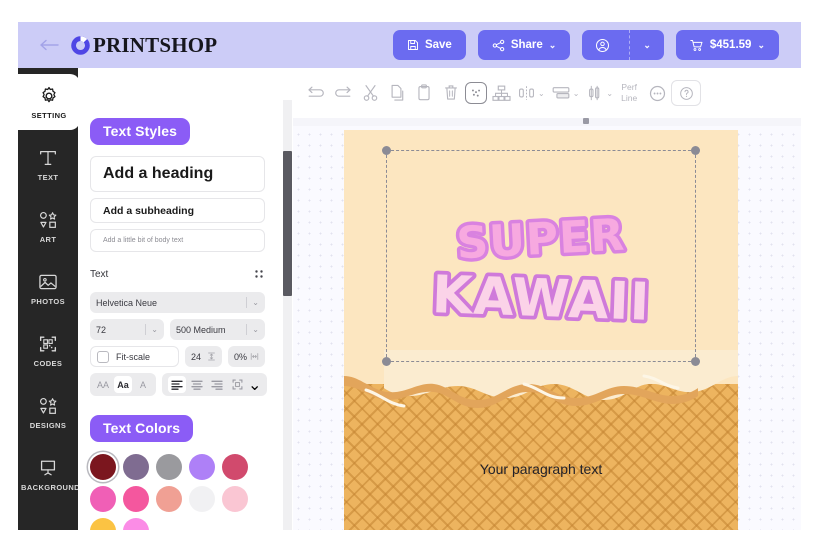 This screenshot has height=547, width=819. I want to click on account-button, so click(602, 45).